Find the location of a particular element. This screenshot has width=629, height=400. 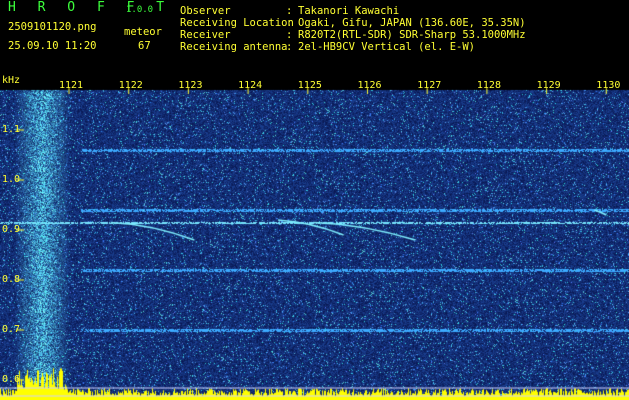

info-sep-antenna: : is located at coordinates (289, 47).